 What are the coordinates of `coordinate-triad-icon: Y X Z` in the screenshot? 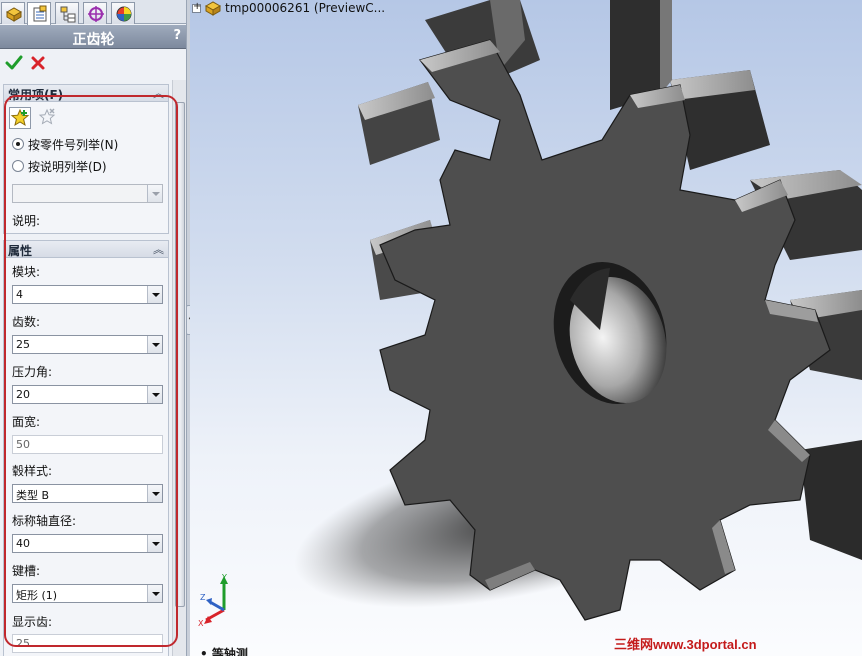 It's located at (218, 600).